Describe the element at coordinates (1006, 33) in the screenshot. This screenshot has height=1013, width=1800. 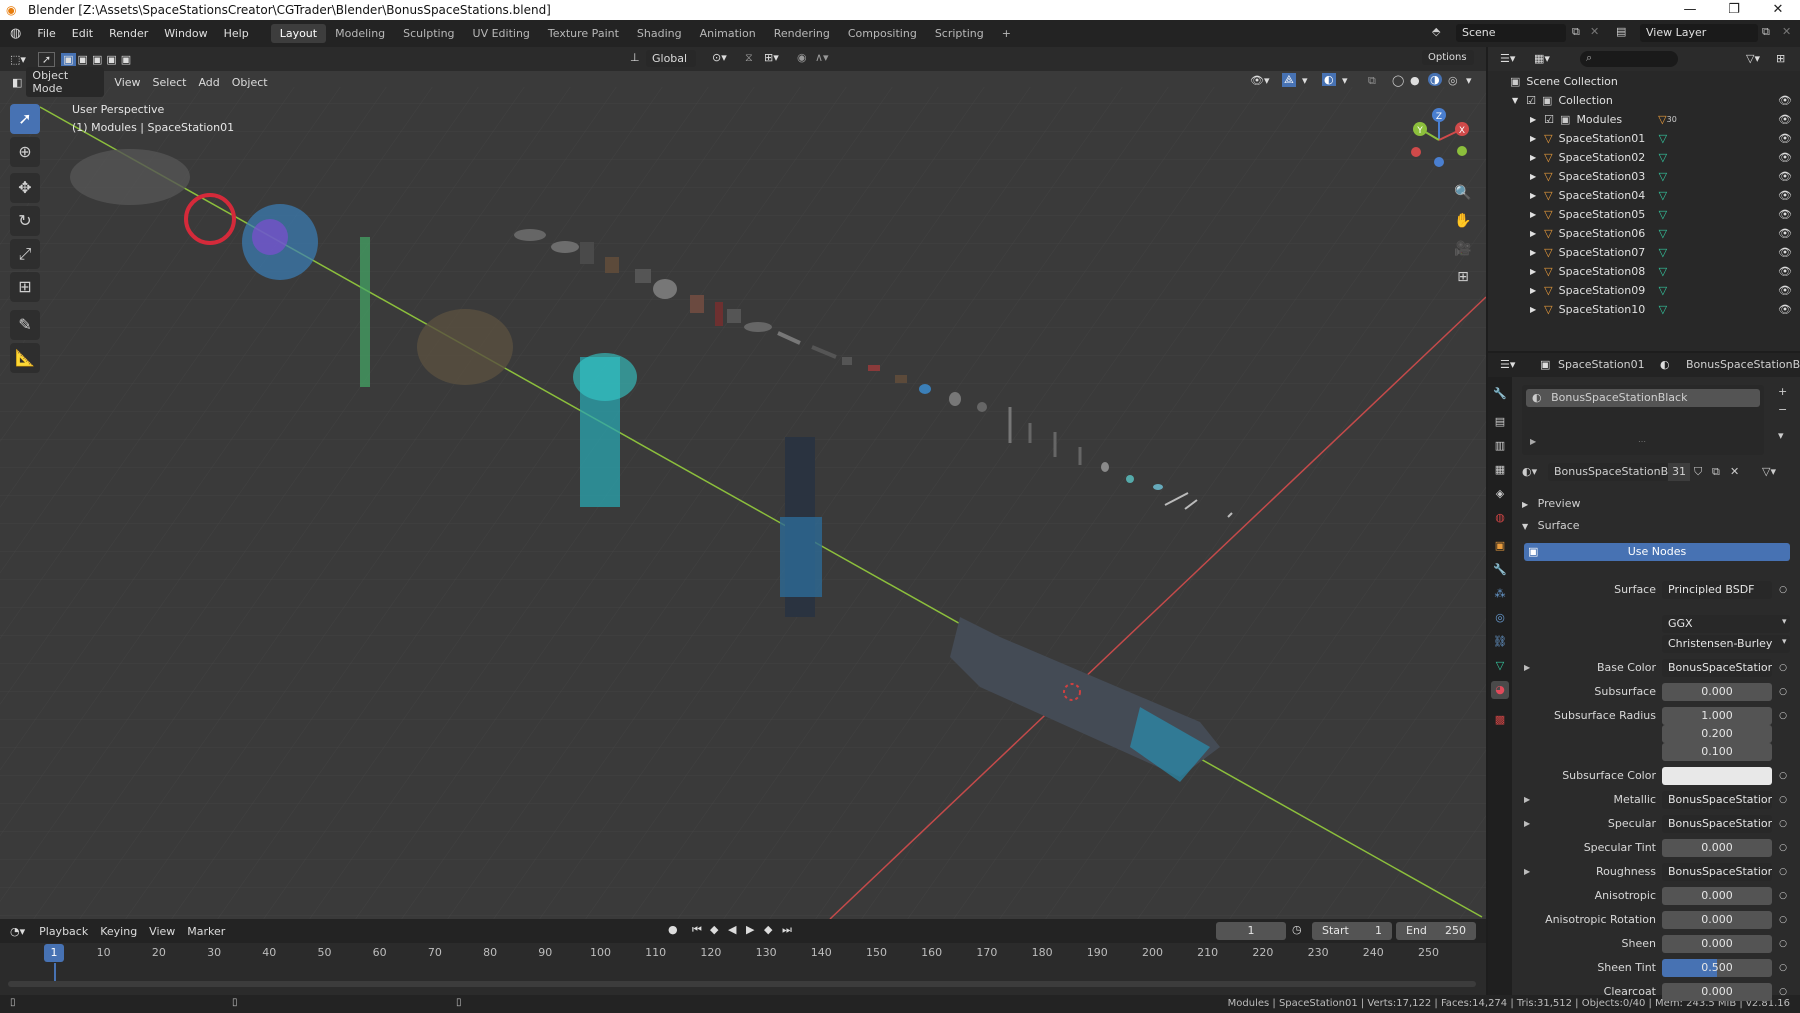
I see `add-workspace-button: +` at that location.